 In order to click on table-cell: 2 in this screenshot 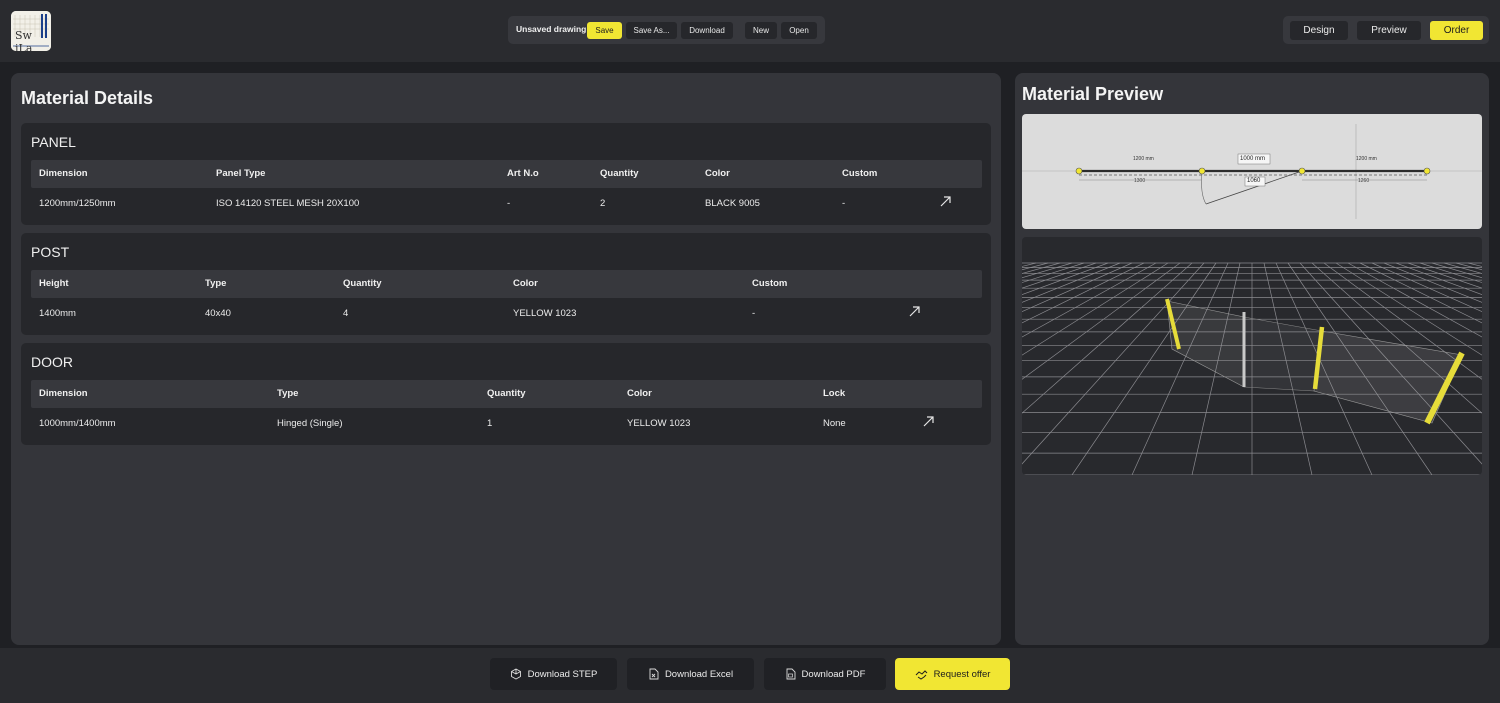, I will do `click(603, 203)`.